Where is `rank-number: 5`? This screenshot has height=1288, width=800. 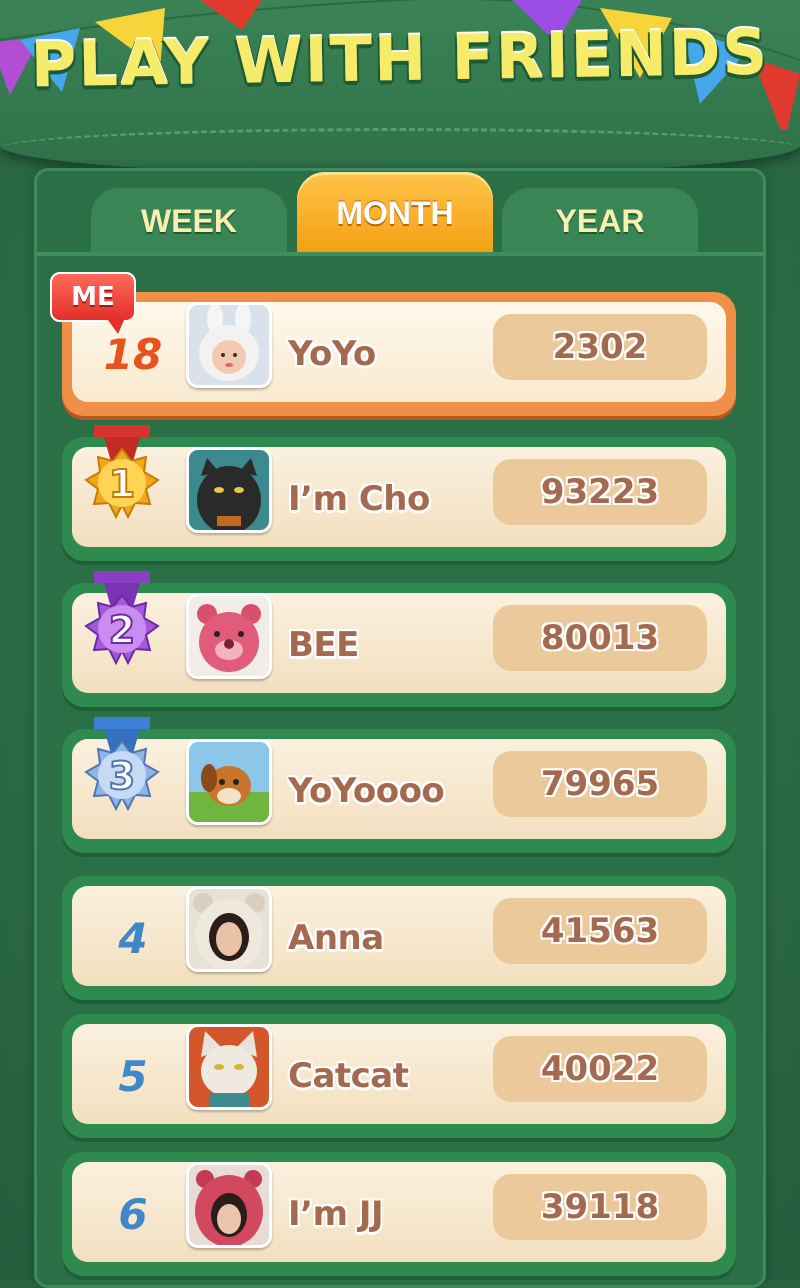
rank-number: 5 is located at coordinates (133, 1076).